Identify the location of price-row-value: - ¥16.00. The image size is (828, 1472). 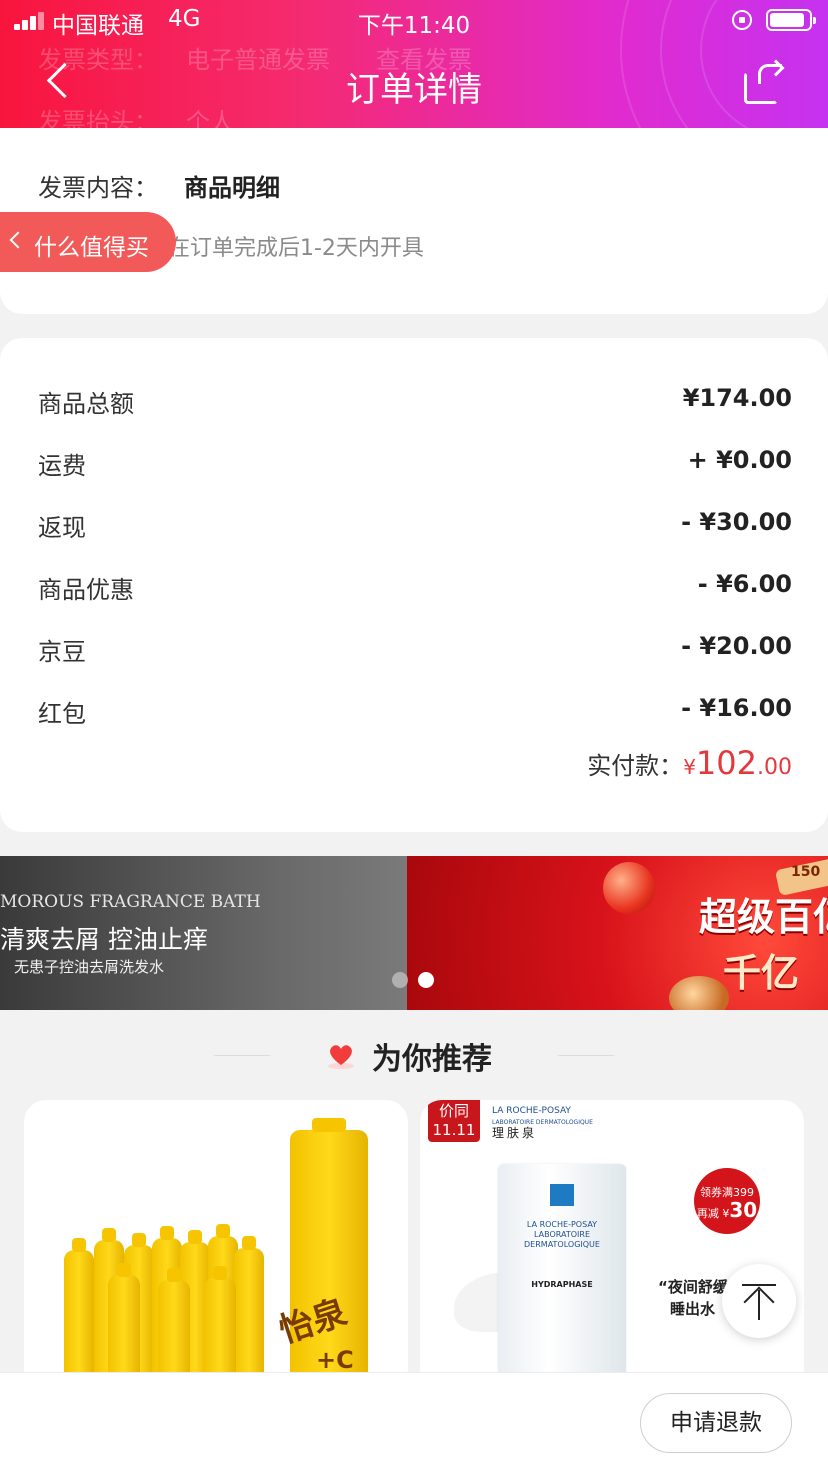
(736, 708).